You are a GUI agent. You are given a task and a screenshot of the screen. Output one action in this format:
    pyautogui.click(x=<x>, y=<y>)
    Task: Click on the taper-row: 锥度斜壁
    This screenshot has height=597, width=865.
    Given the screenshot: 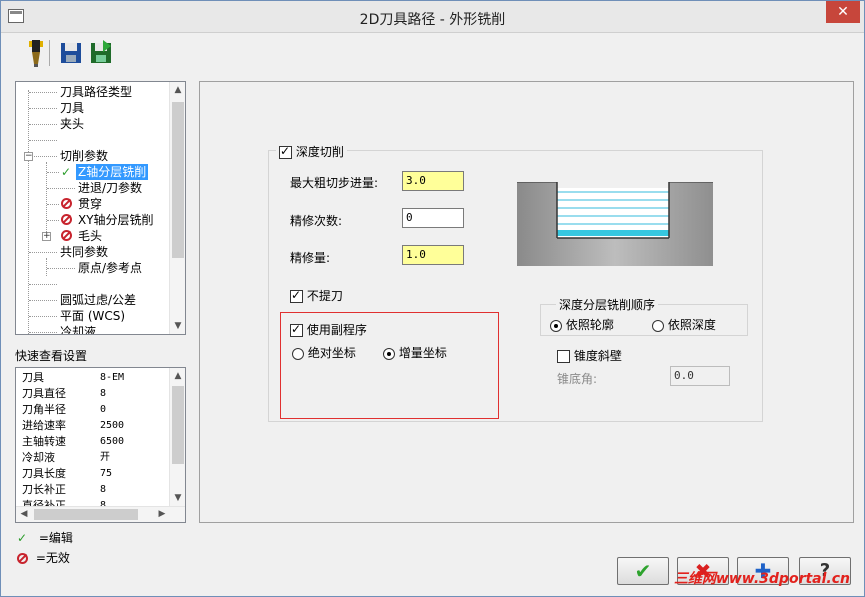 What is the action you would take?
    pyautogui.click(x=589, y=355)
    